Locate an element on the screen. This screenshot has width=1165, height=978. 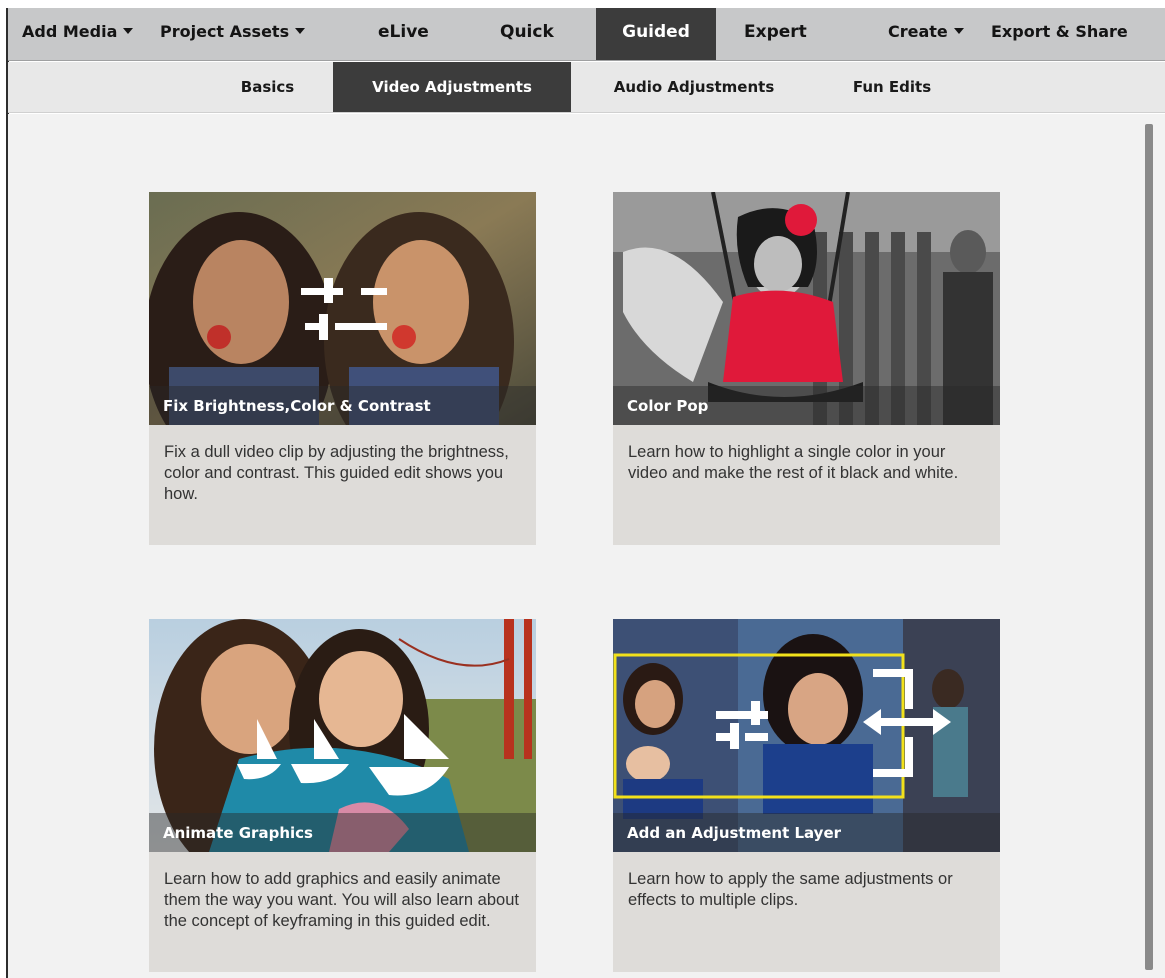
add-media-menu: Add Media is located at coordinates (78, 34).